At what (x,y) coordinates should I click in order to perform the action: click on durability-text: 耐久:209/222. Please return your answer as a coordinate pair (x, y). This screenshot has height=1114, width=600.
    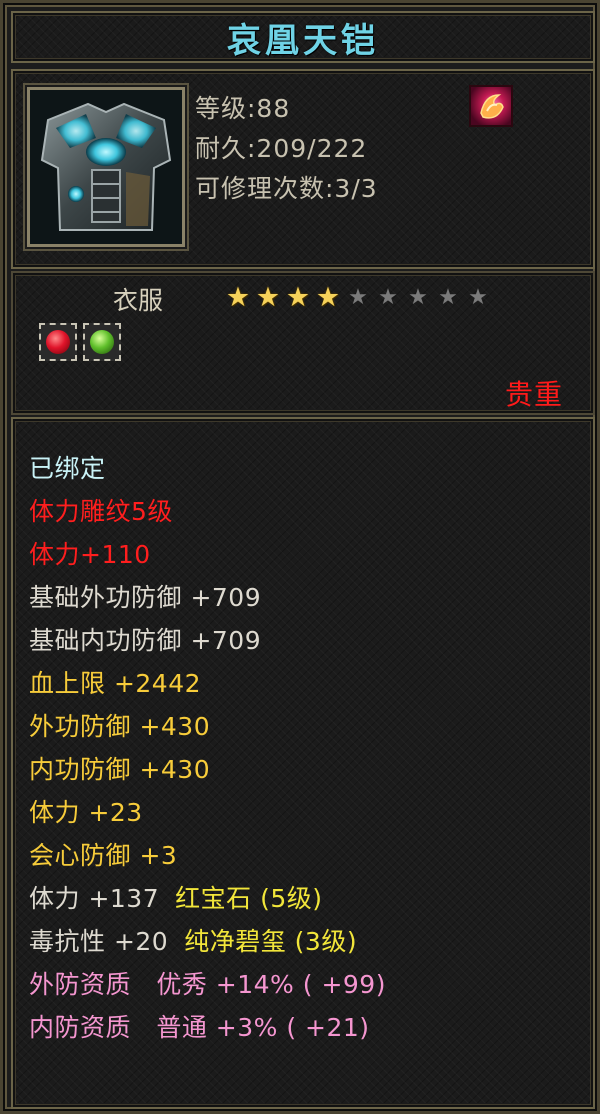
    Looking at the image, I should click on (281, 148).